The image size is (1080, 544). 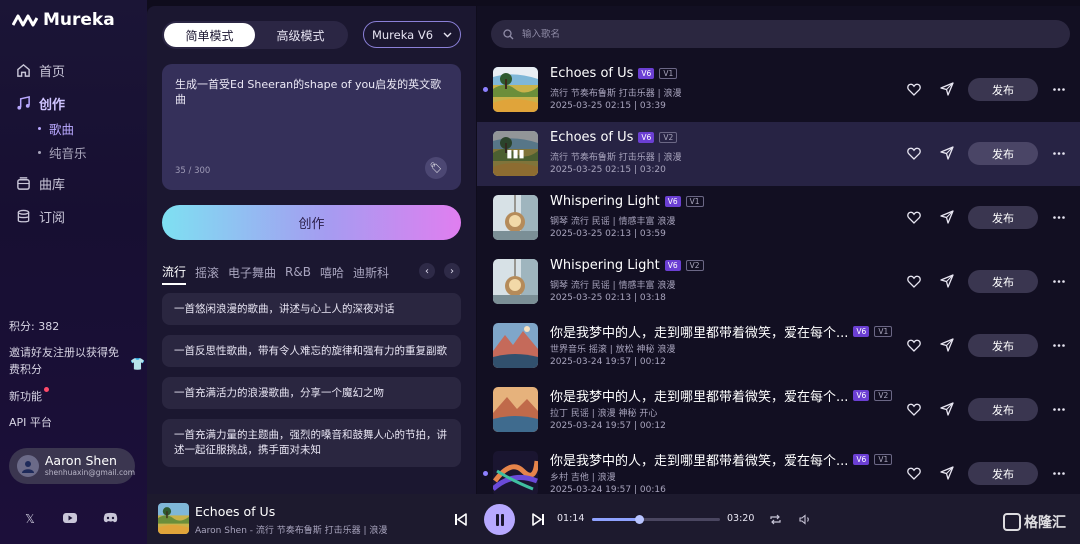 I want to click on create-button: 创作, so click(x=311, y=222).